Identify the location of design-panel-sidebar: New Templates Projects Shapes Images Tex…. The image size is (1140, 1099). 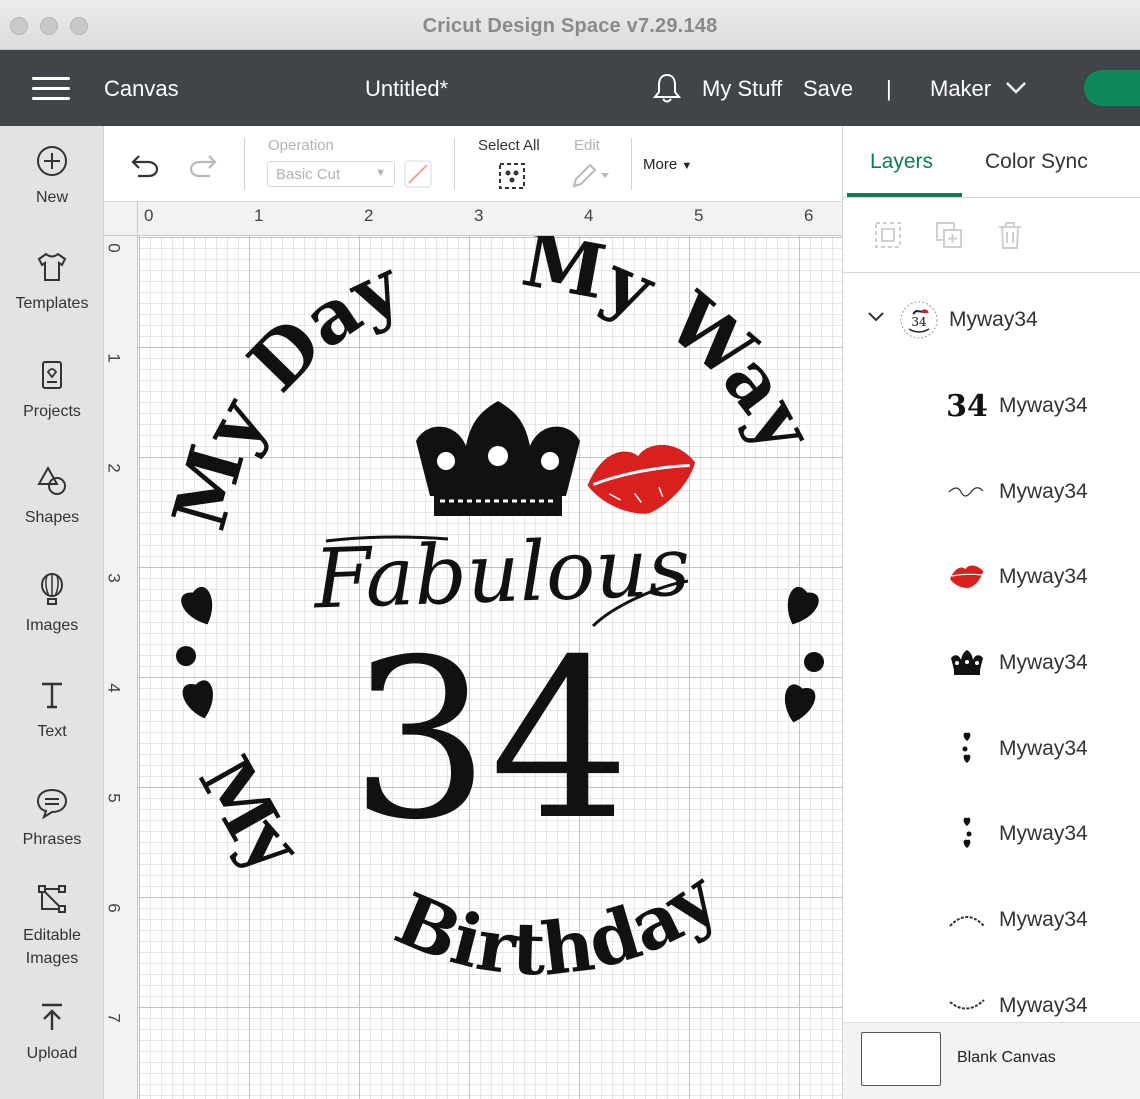
(52, 612).